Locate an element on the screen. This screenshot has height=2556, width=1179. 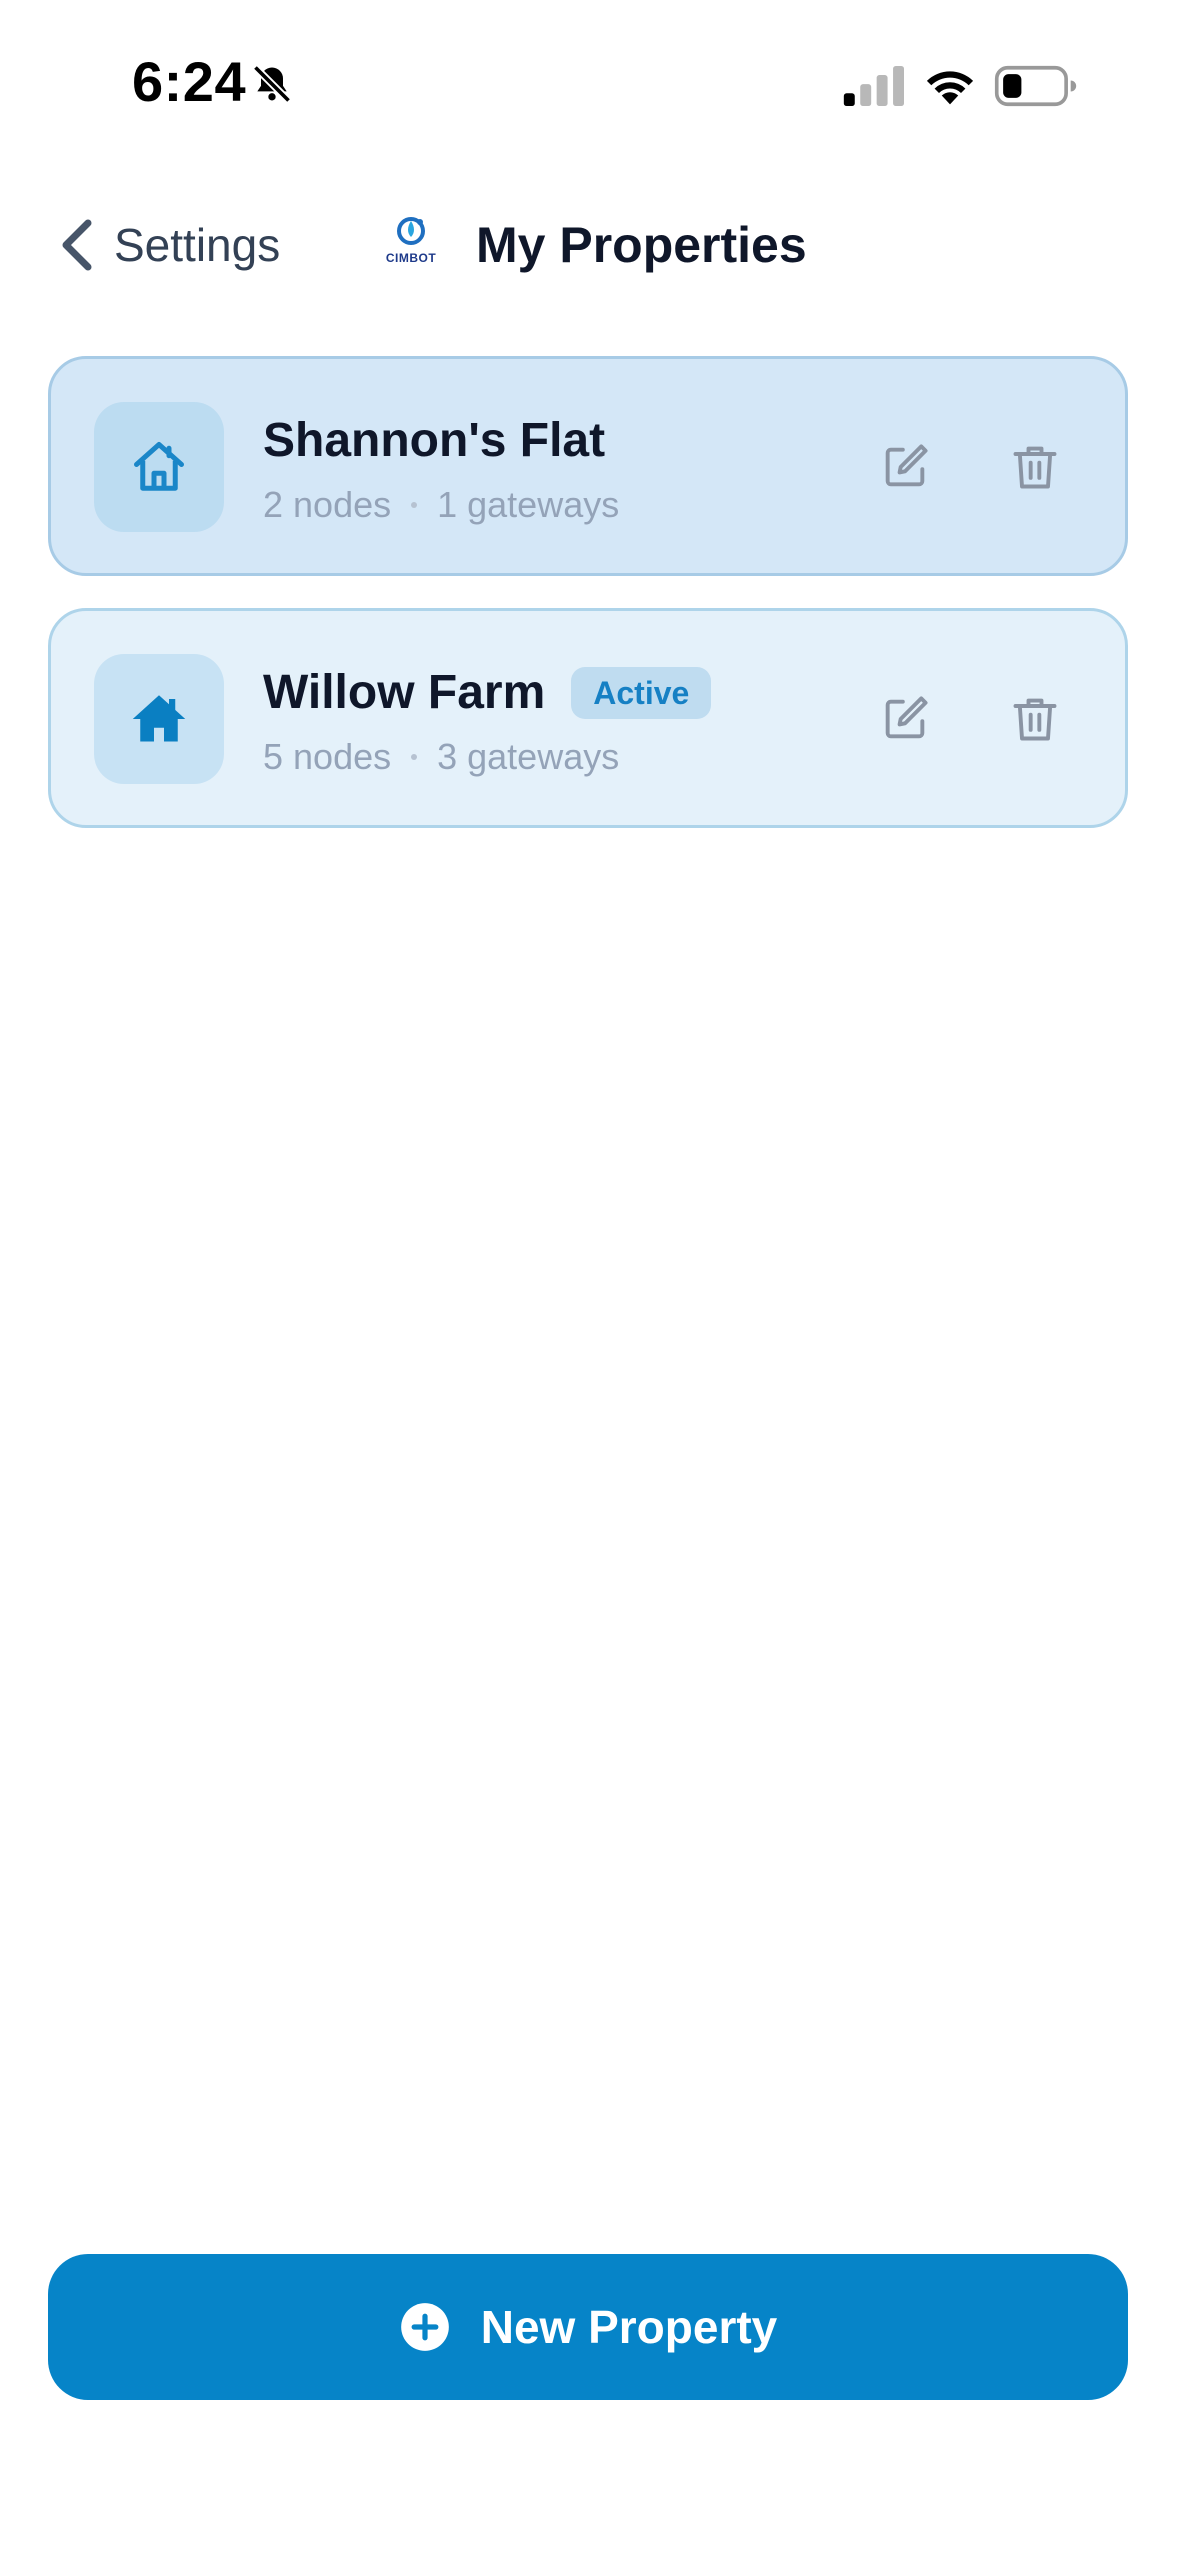
status-time: 6:24 is located at coordinates (189, 81).